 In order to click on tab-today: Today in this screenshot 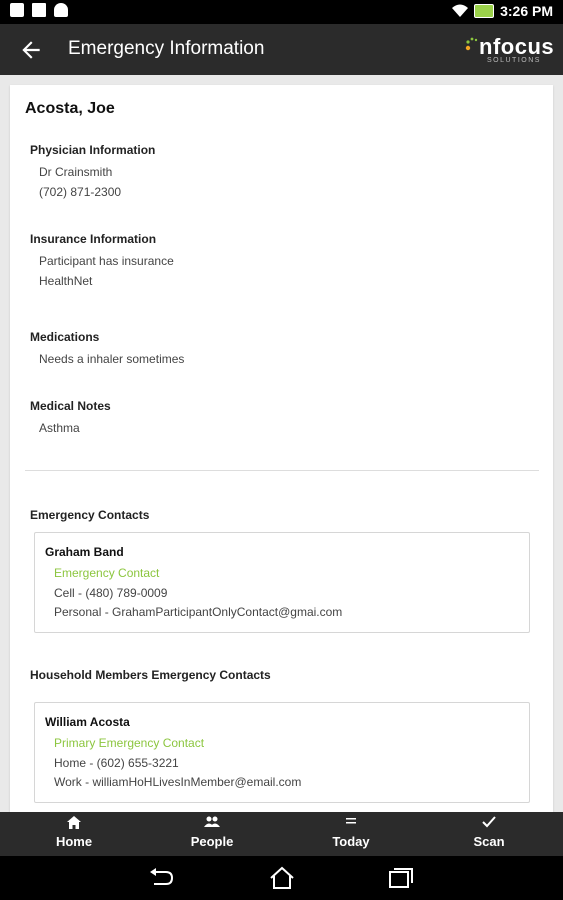, I will do `click(351, 834)`.